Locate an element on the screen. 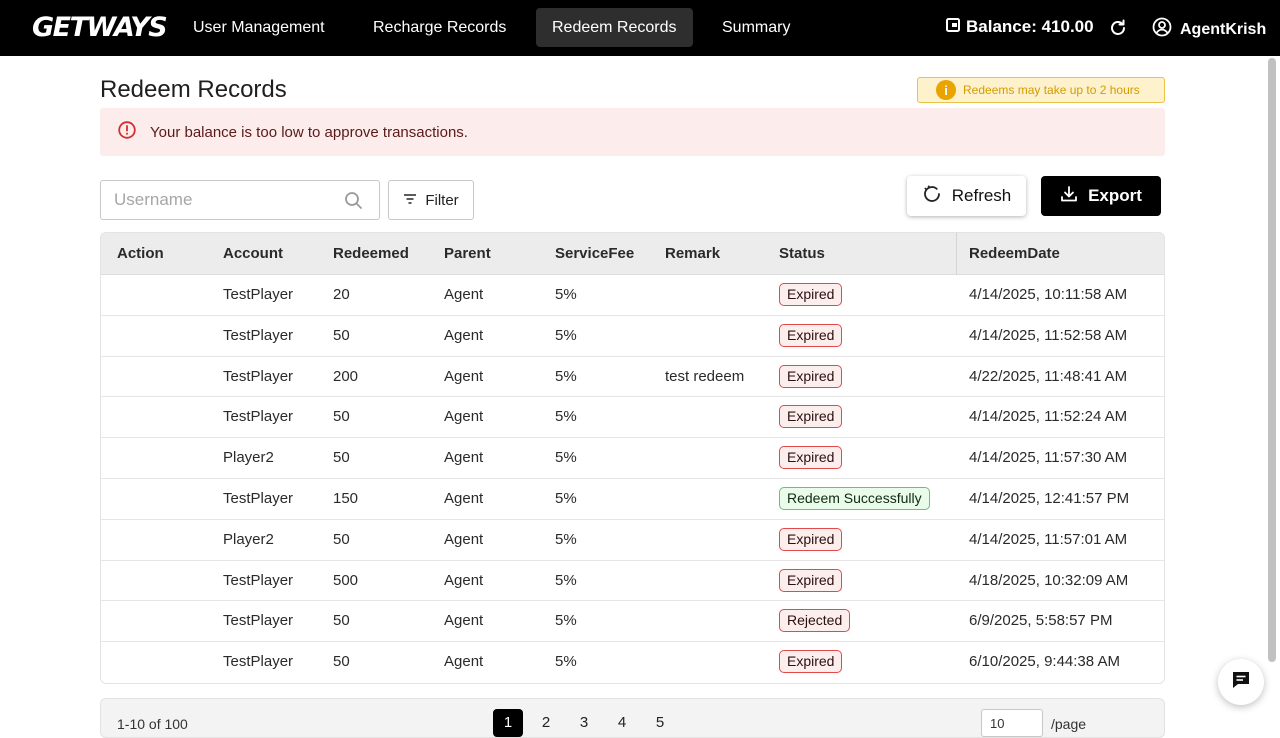  nav-item-redeem-records: Redeem Records is located at coordinates (614, 27).